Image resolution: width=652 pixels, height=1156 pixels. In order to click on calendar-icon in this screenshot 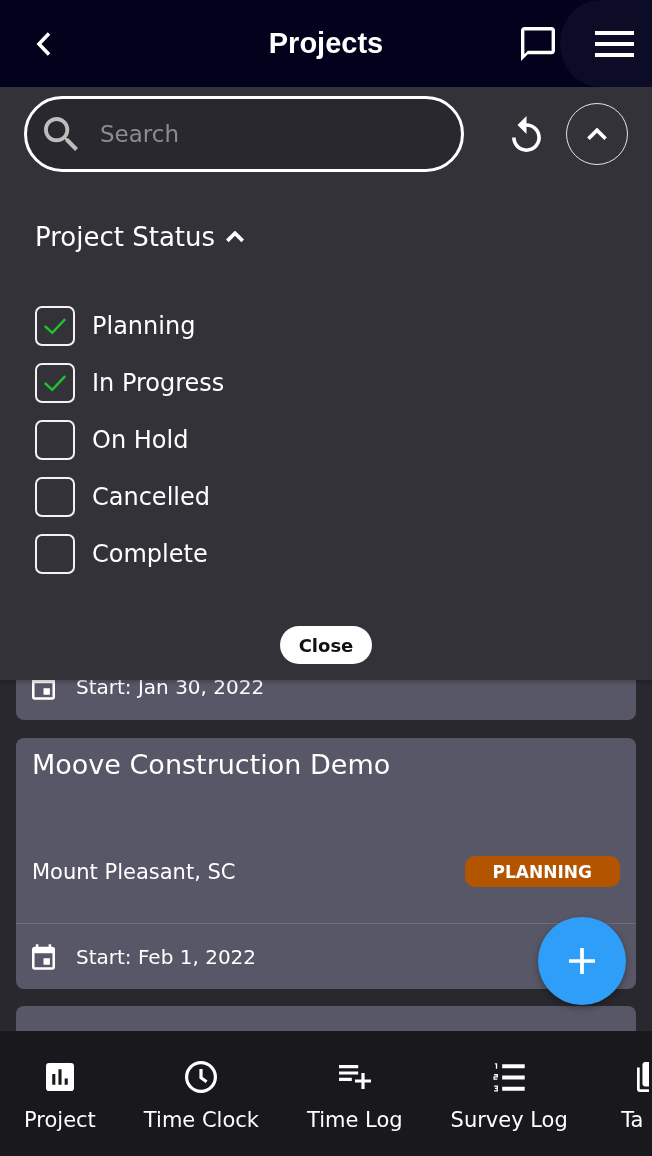, I will do `click(43, 956)`.